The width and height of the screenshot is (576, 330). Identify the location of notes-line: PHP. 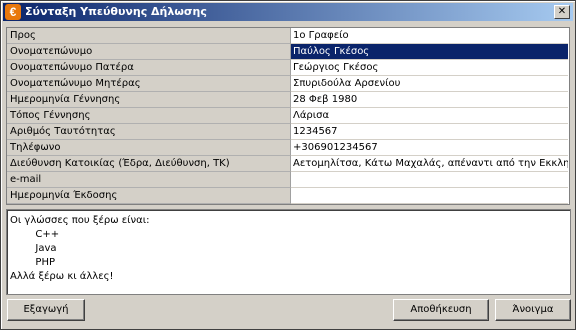
(33, 262).